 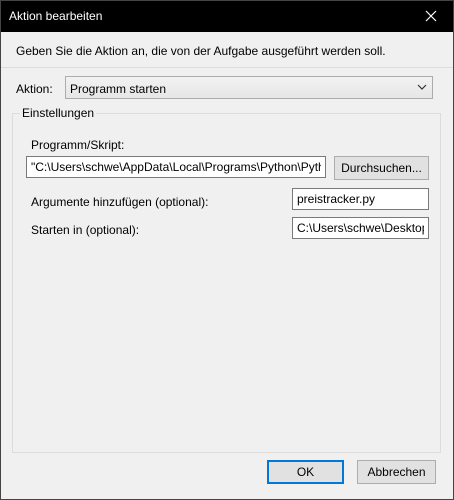 What do you see at coordinates (360, 228) in the screenshot?
I see `start-in-input` at bounding box center [360, 228].